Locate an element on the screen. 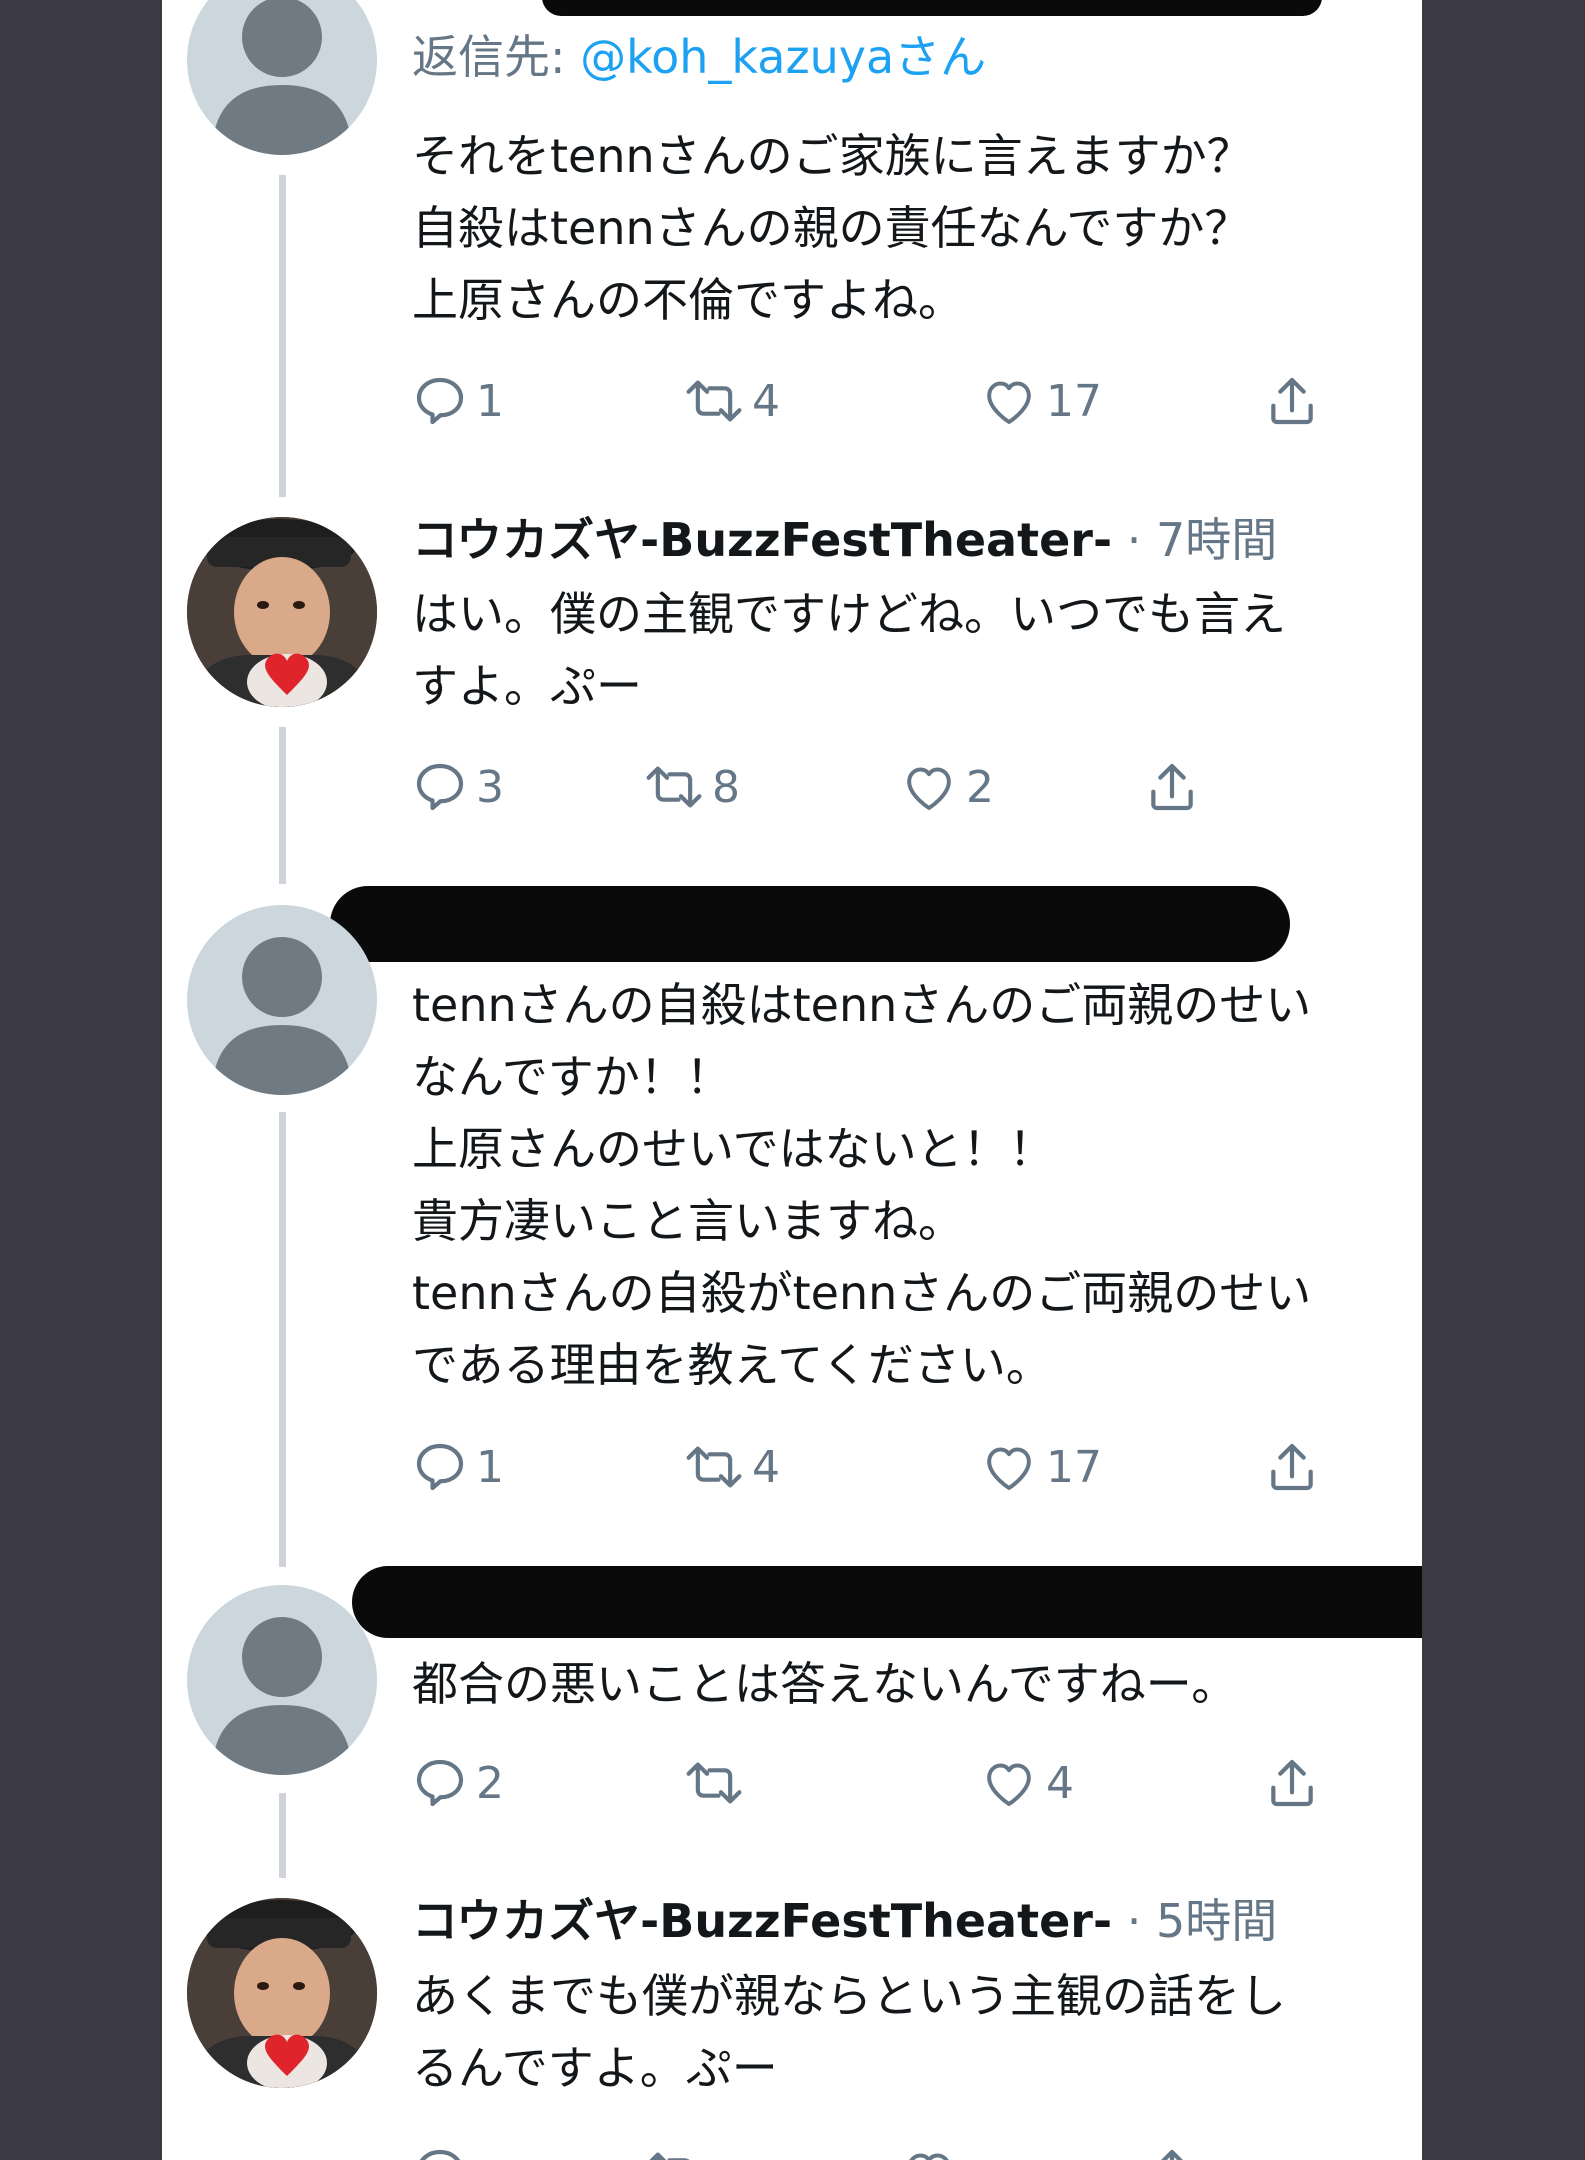  reply-count: 3 is located at coordinates (490, 787).